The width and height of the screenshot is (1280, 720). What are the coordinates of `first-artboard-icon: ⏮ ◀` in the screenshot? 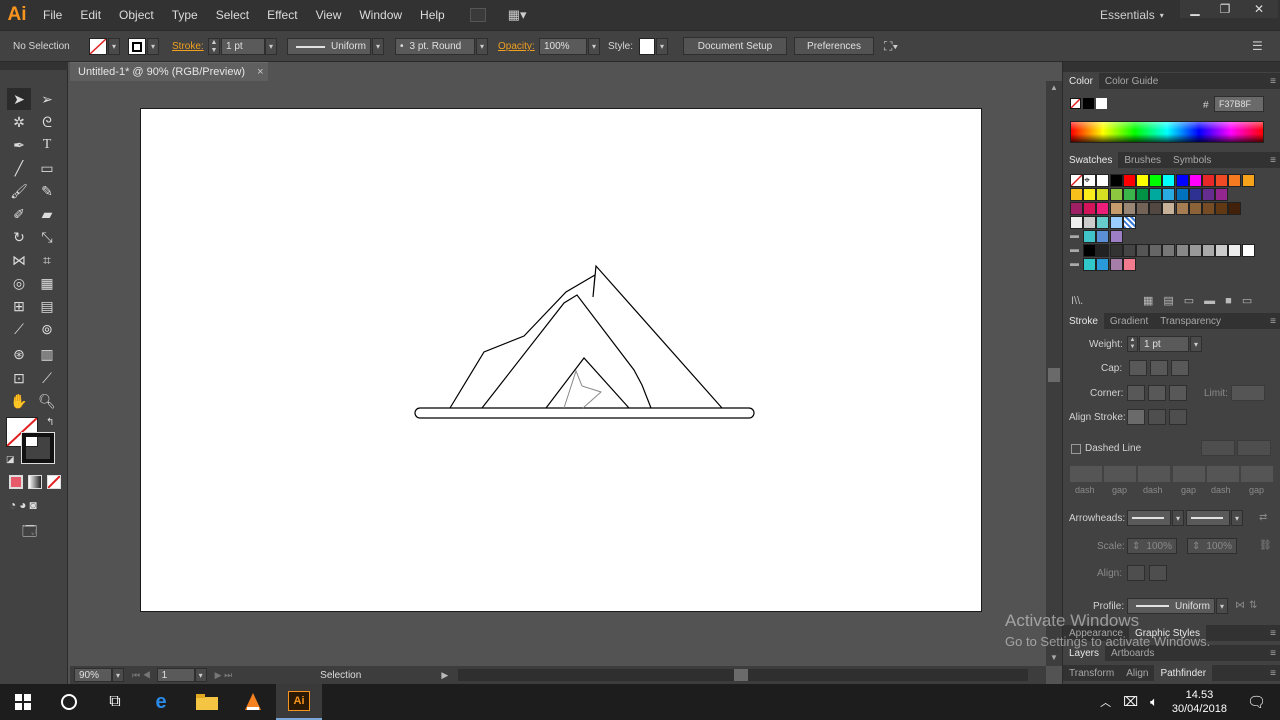 It's located at (141, 675).